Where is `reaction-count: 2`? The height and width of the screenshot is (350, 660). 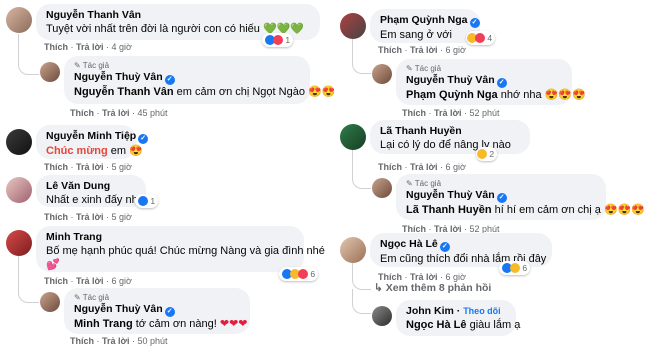
reaction-count: 2 is located at coordinates (487, 154).